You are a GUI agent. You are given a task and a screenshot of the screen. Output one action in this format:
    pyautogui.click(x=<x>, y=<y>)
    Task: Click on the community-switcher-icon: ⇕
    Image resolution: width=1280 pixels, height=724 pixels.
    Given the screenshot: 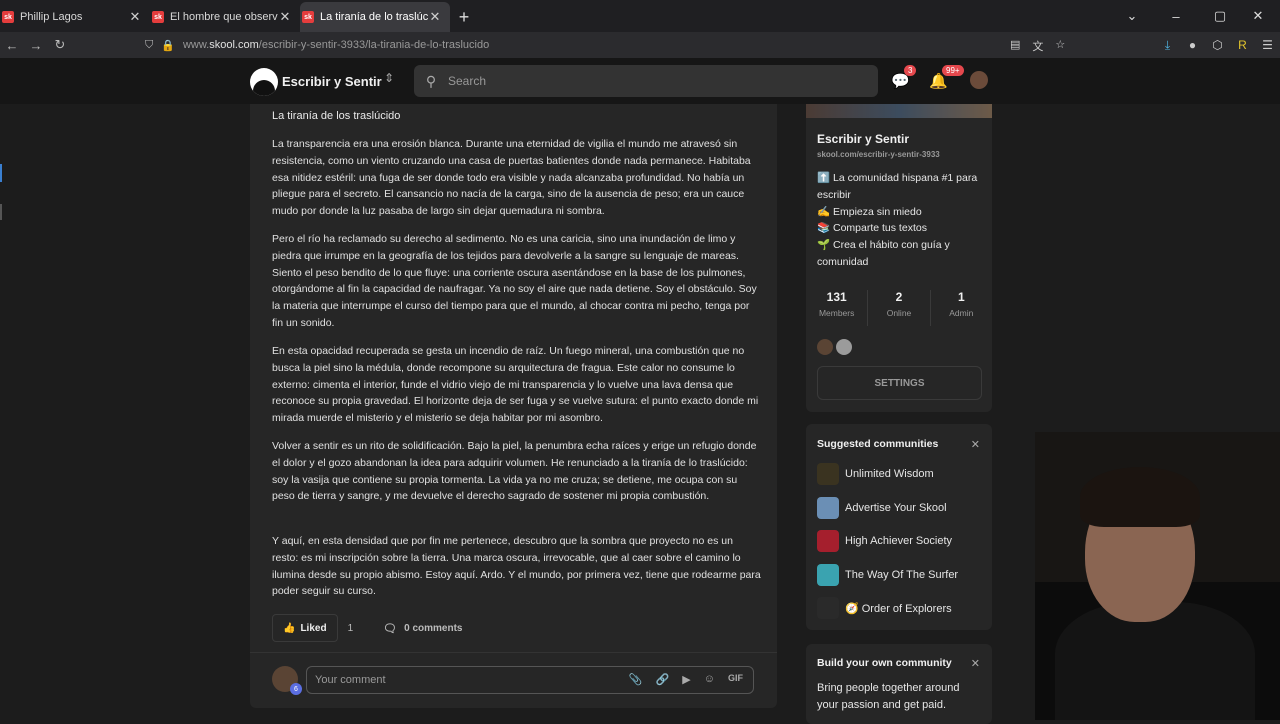 What is the action you would take?
    pyautogui.click(x=389, y=78)
    